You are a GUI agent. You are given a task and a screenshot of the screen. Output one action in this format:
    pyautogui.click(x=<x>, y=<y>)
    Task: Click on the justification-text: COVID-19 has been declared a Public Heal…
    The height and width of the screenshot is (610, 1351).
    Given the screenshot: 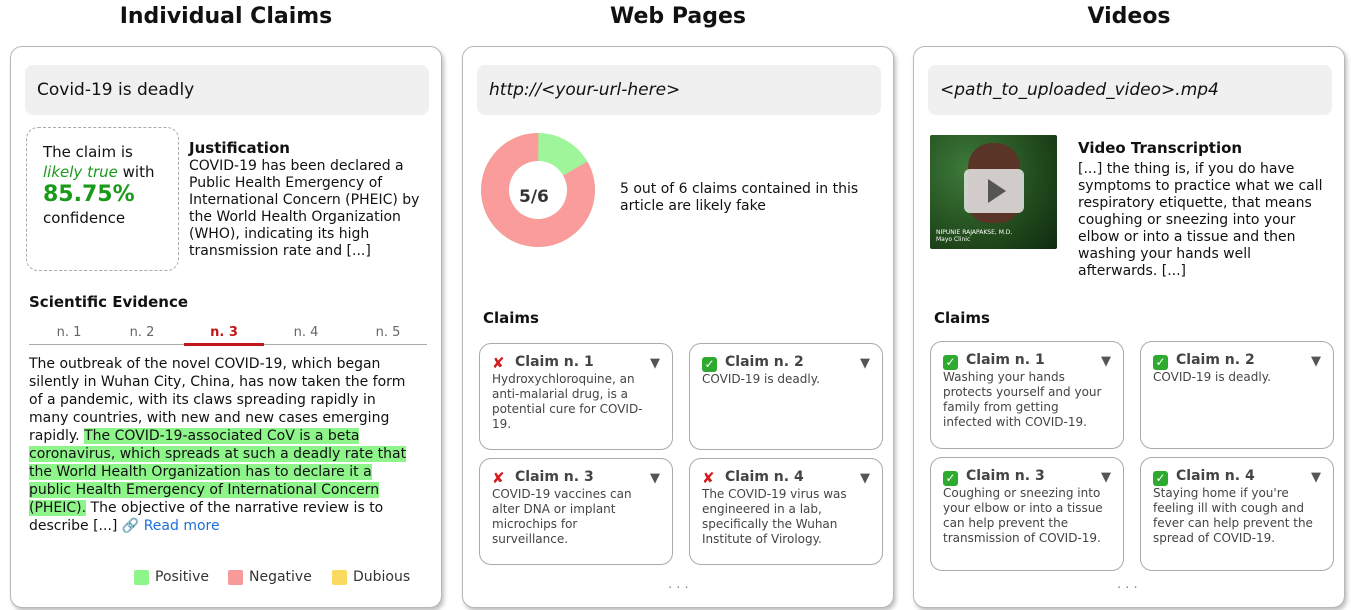 What is the action you would take?
    pyautogui.click(x=304, y=208)
    